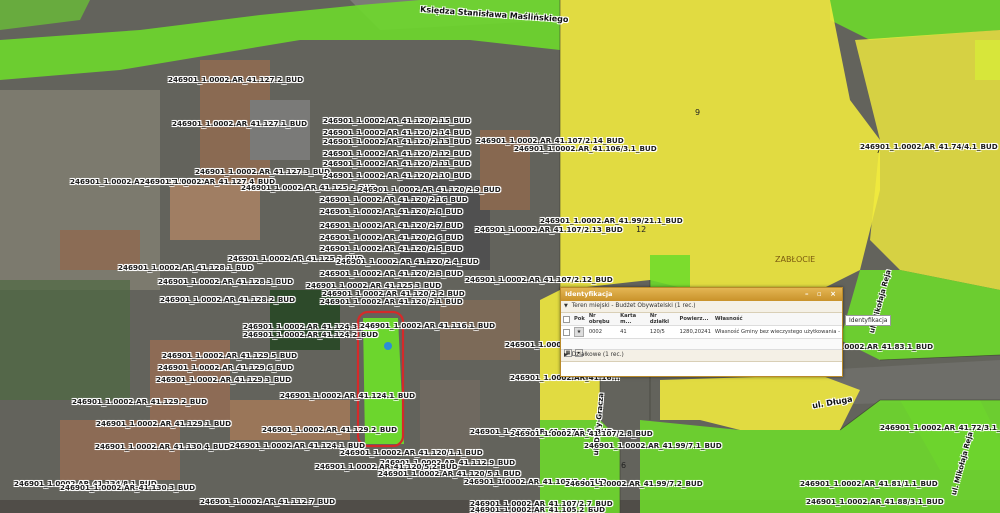  Describe the element at coordinates (541, 503) in the screenshot. I see `parcel-label: 246901_1.0002.AR_41.107/2.7_BUD` at that location.